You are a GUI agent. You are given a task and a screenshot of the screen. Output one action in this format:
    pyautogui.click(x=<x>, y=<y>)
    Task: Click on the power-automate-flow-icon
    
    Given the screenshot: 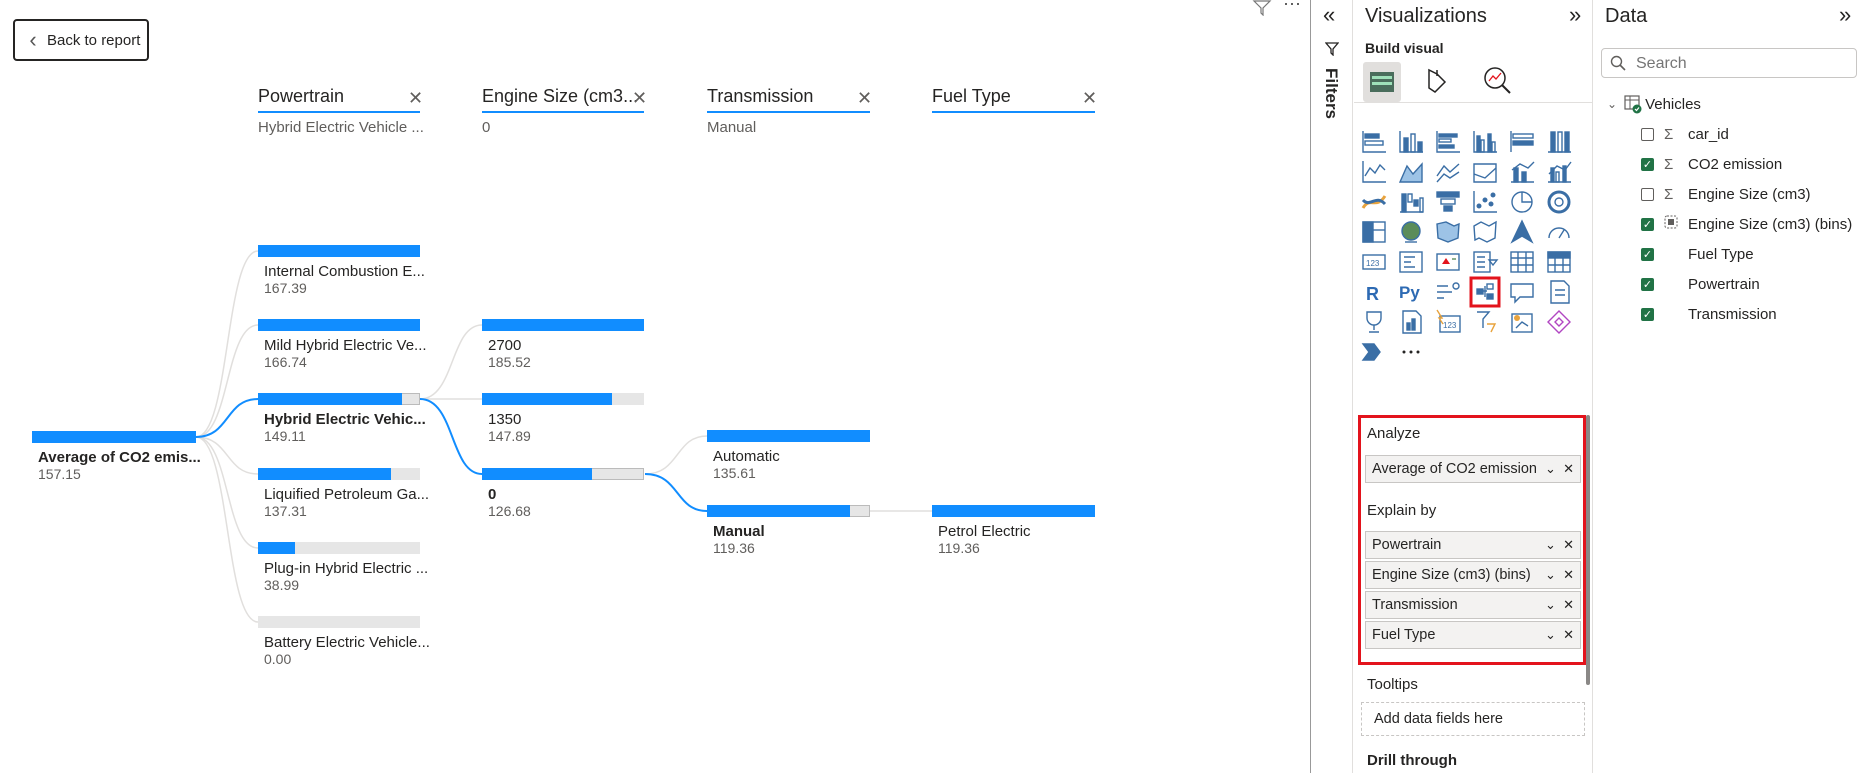 What is the action you would take?
    pyautogui.click(x=1371, y=352)
    